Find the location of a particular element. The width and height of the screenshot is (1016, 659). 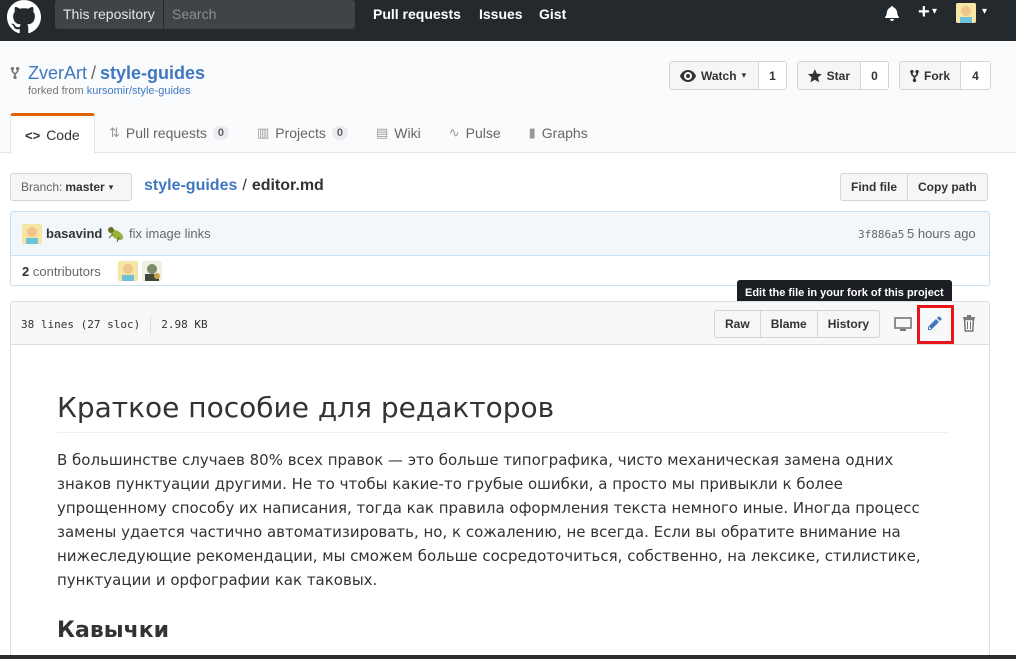

tab-projects: ▥ Projects 0 is located at coordinates (302, 133).